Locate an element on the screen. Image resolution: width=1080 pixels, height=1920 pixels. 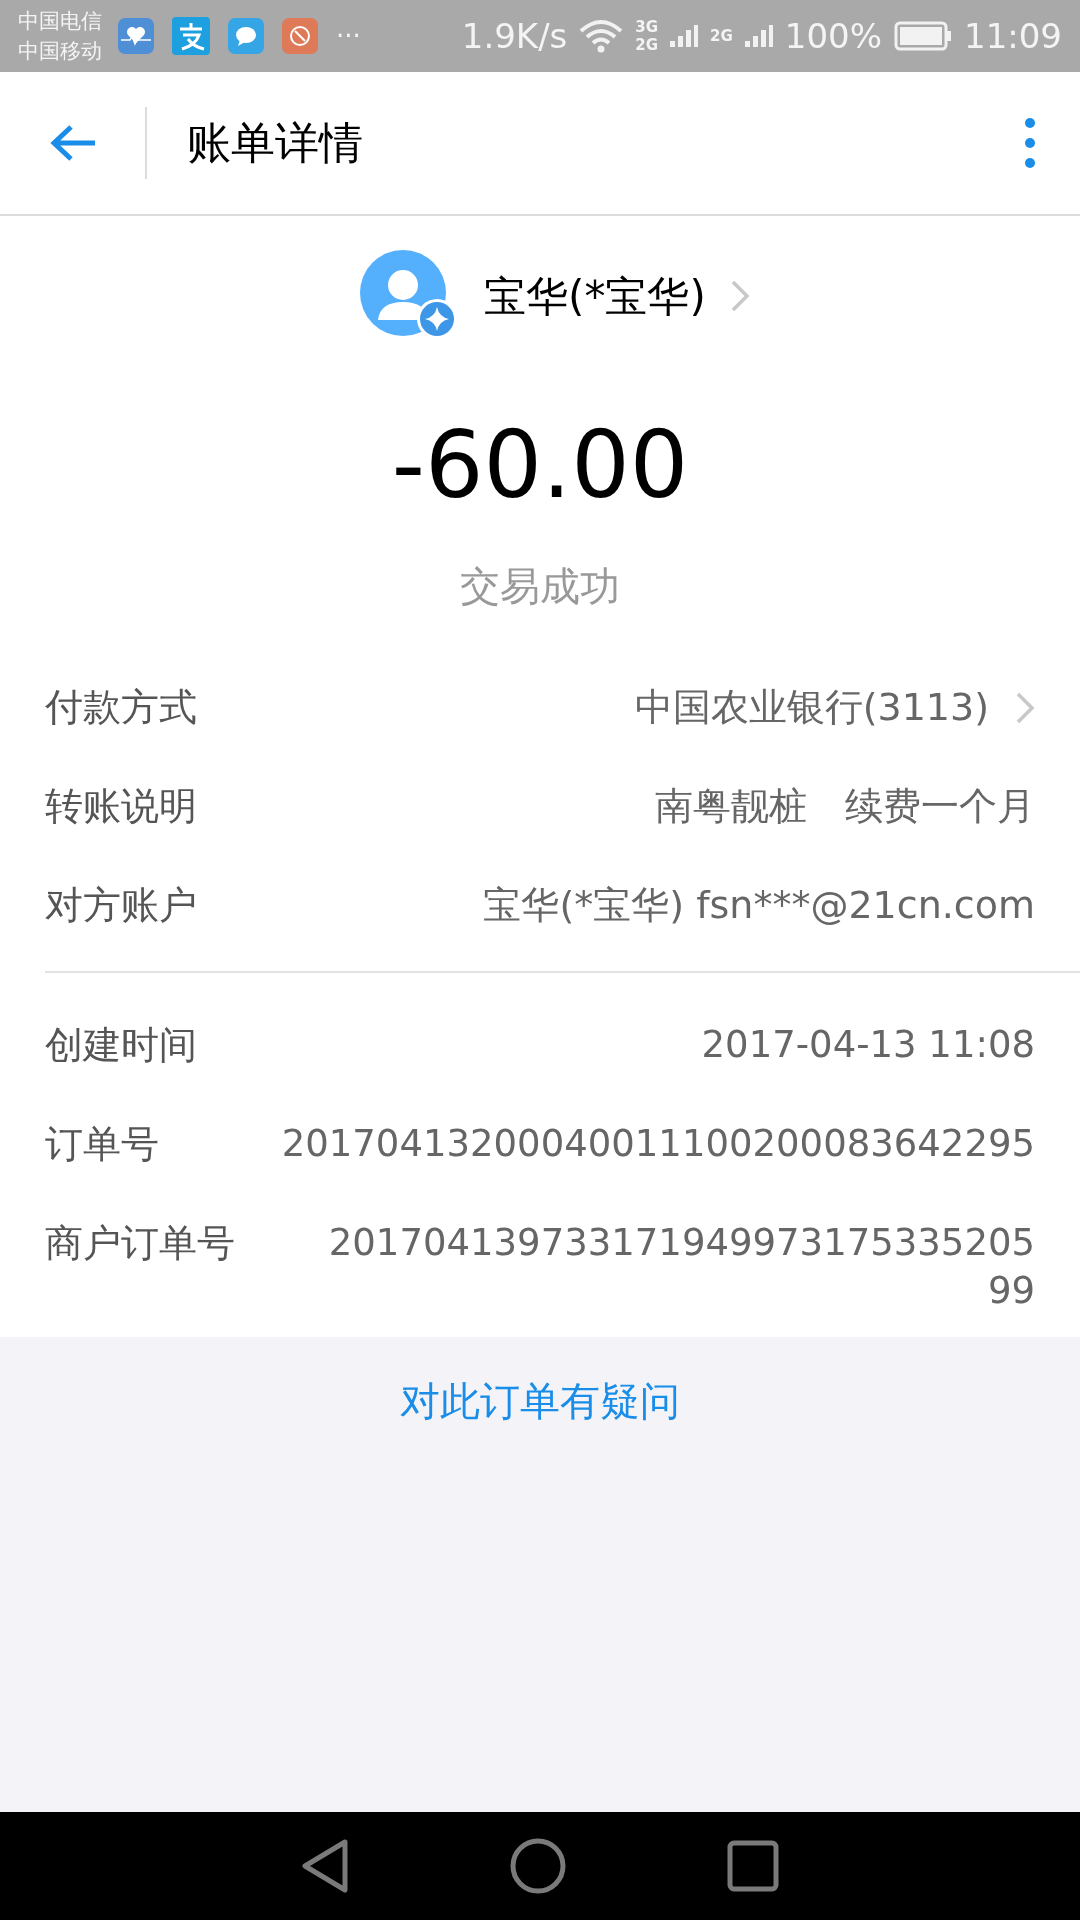
more-icon is located at coordinates (1030, 143).